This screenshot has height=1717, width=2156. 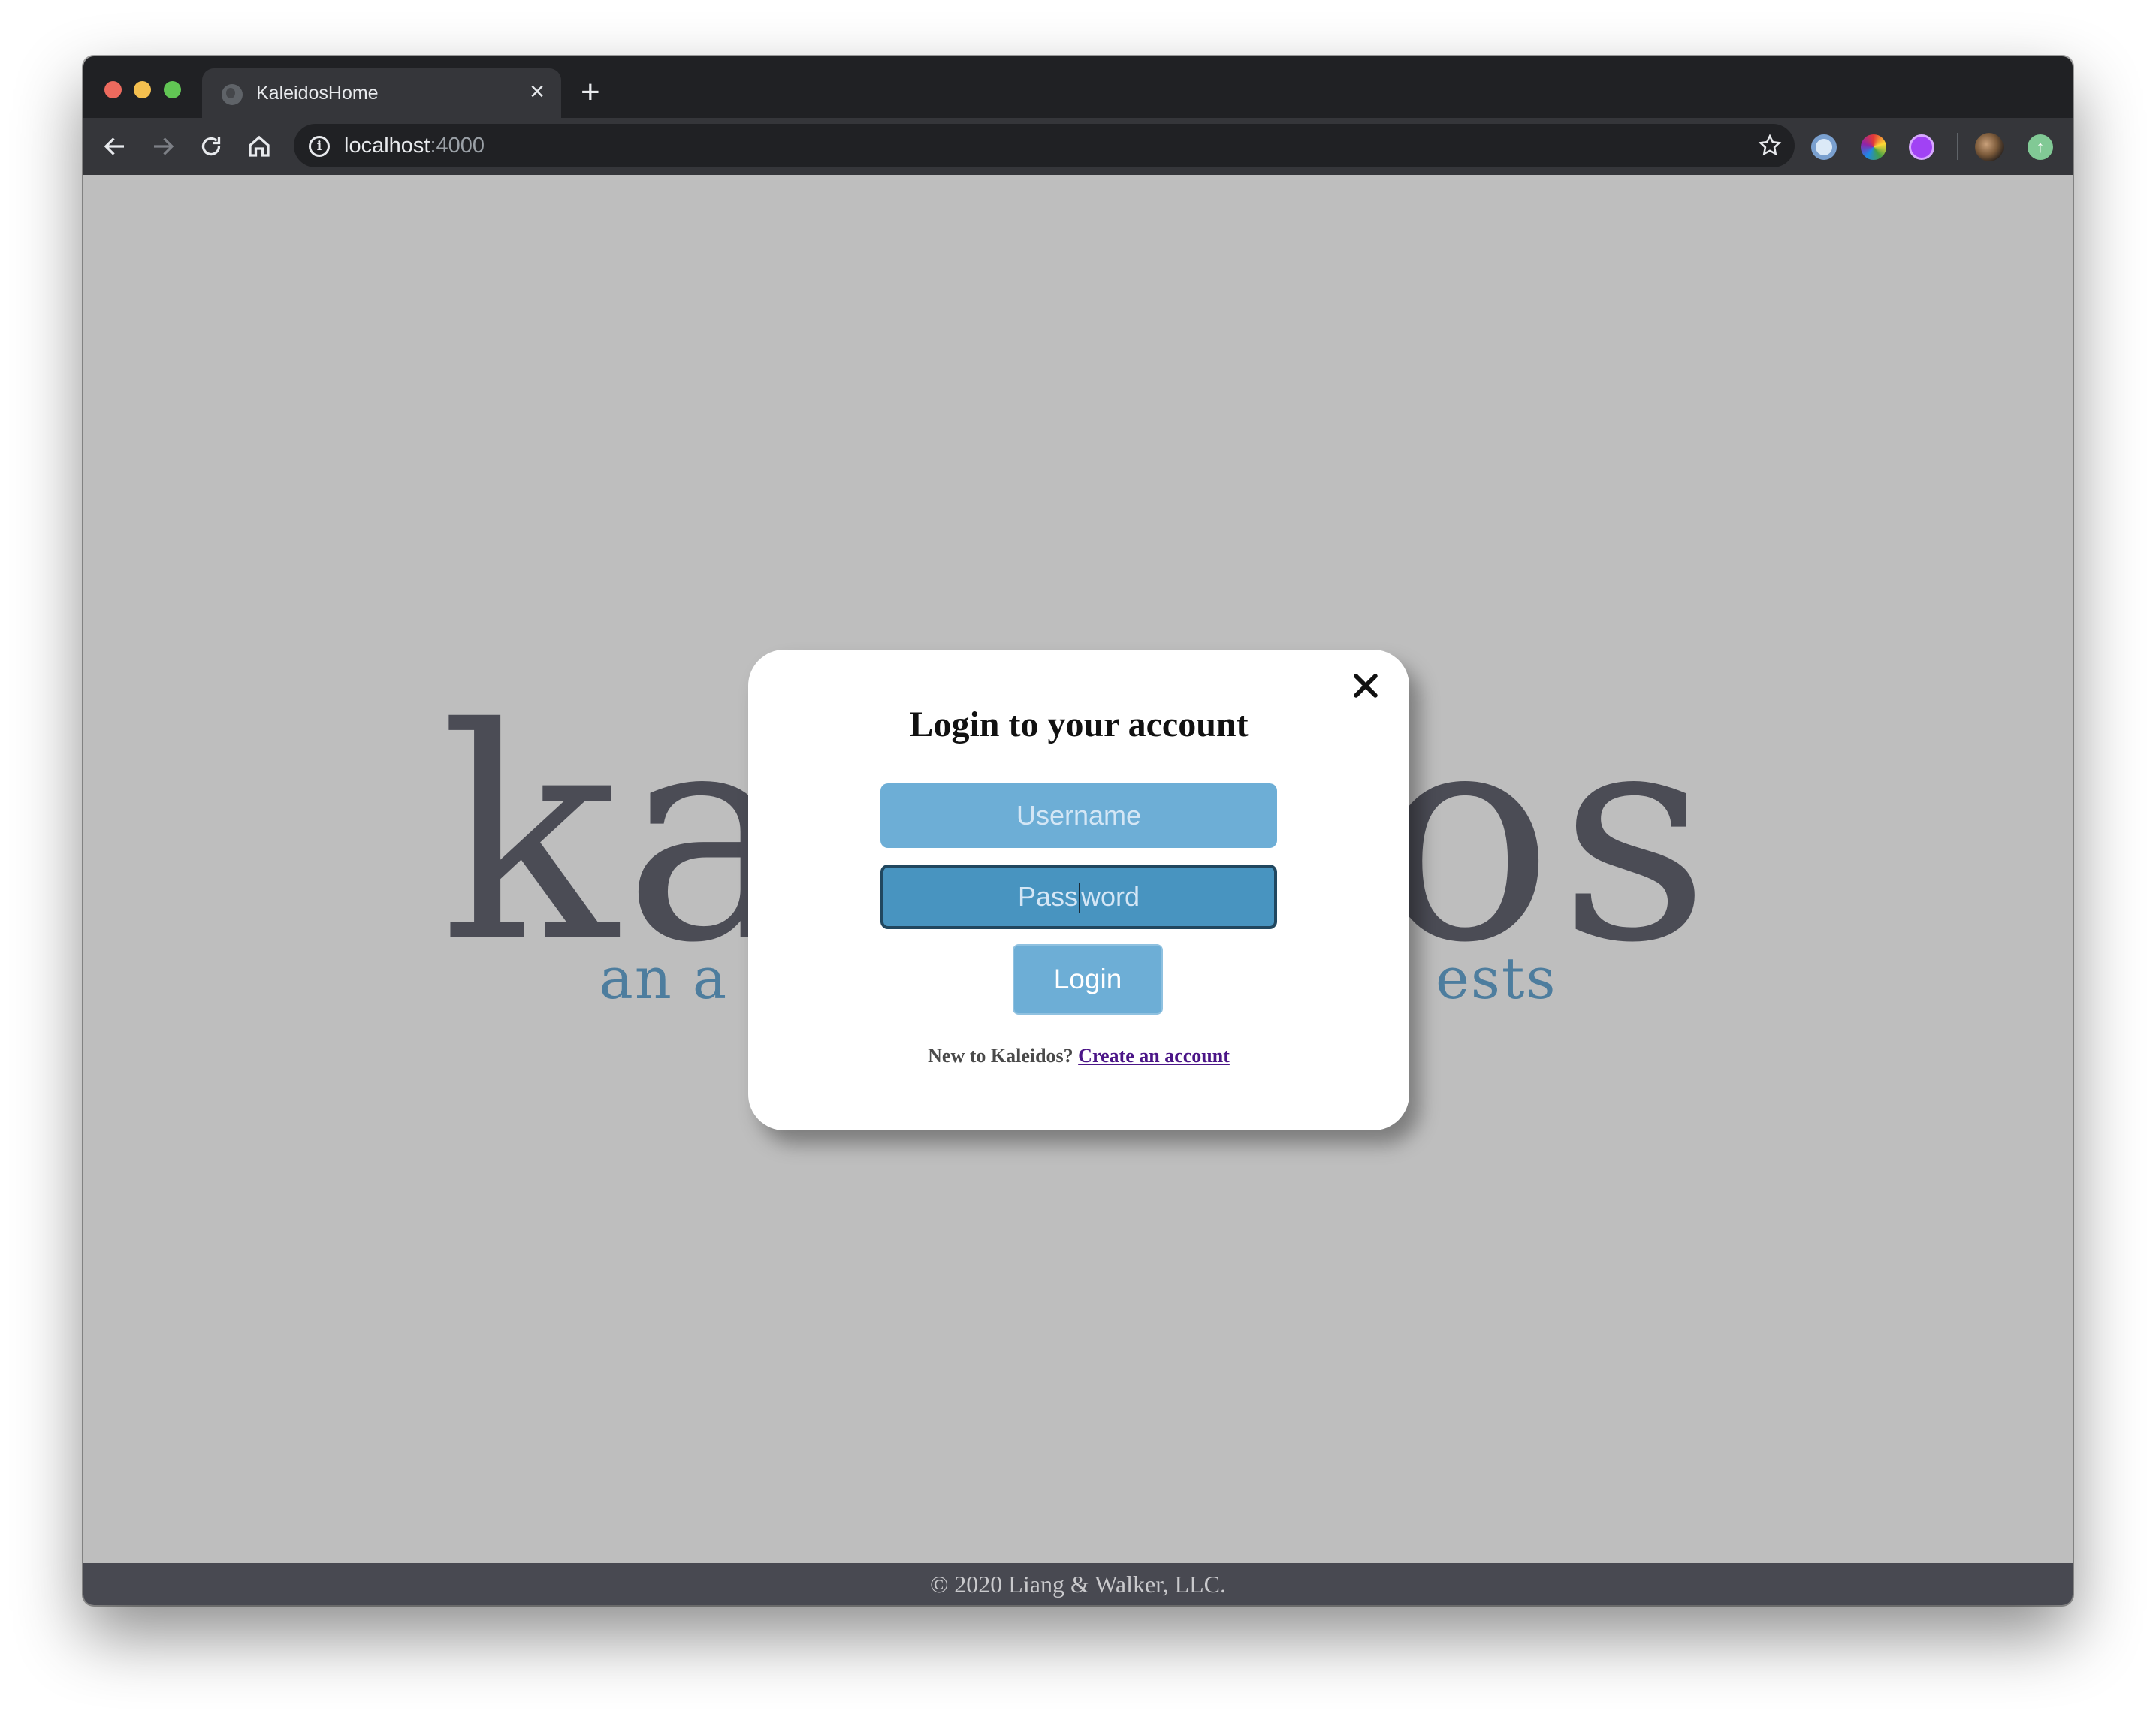 What do you see at coordinates (415, 146) in the screenshot?
I see `url-text: localhost:4000` at bounding box center [415, 146].